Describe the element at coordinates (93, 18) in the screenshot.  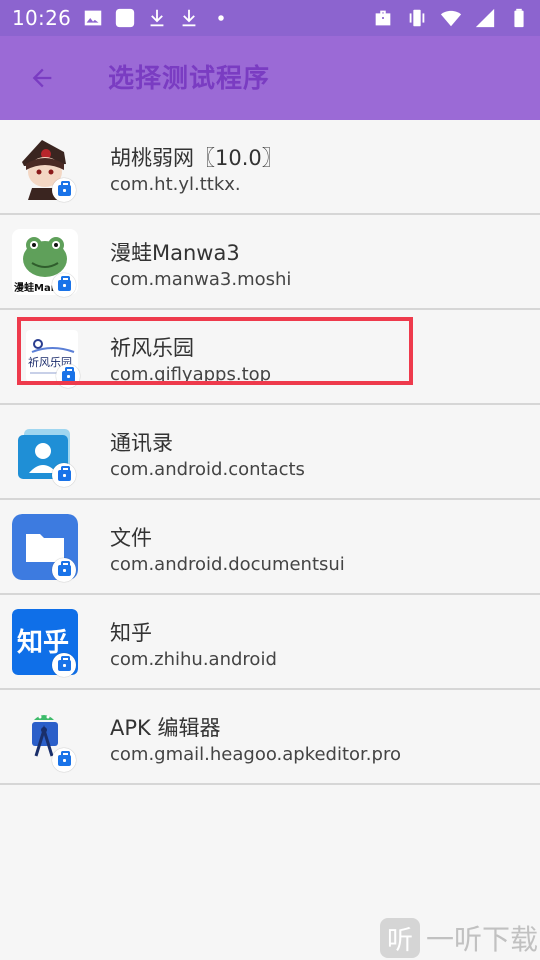
I see `image-icon` at that location.